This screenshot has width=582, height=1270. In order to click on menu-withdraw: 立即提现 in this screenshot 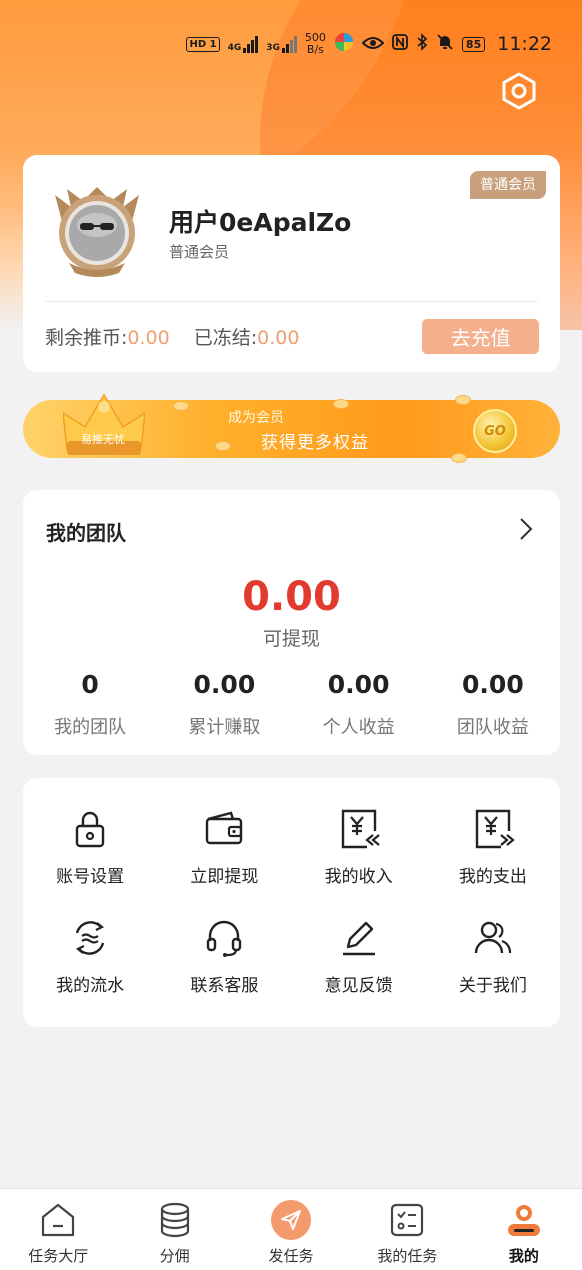, I will do `click(224, 846)`.